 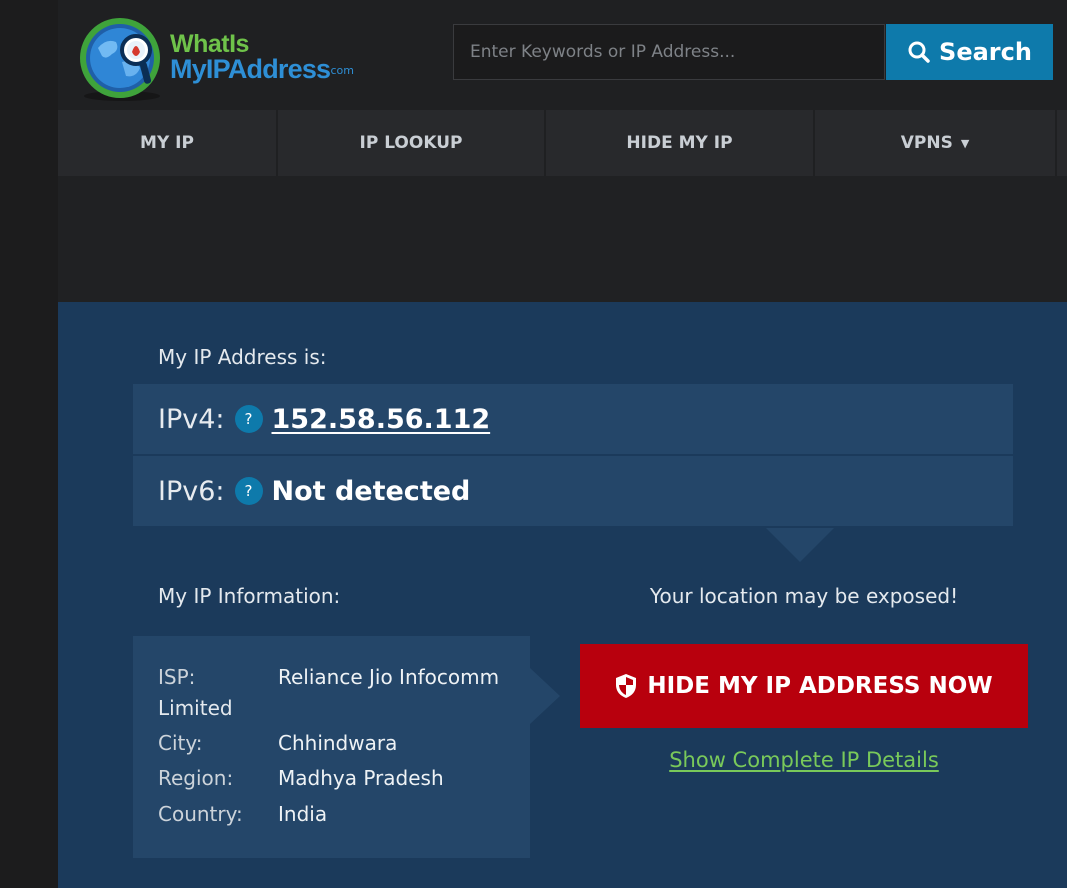 I want to click on info-row-region: Region: Madhya Pradesh, so click(x=301, y=778).